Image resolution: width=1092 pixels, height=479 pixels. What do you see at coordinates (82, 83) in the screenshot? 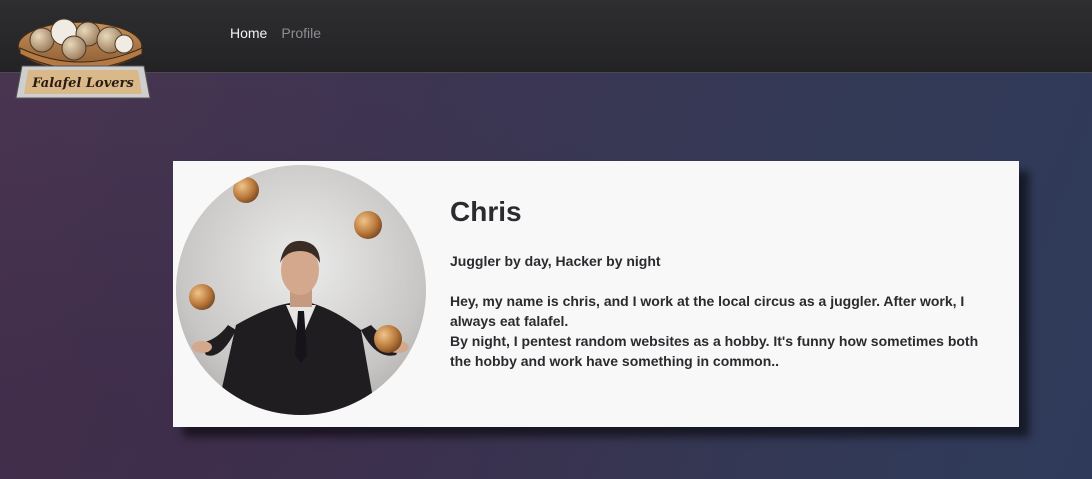
I see `logo-text: Falafel Lovers` at bounding box center [82, 83].